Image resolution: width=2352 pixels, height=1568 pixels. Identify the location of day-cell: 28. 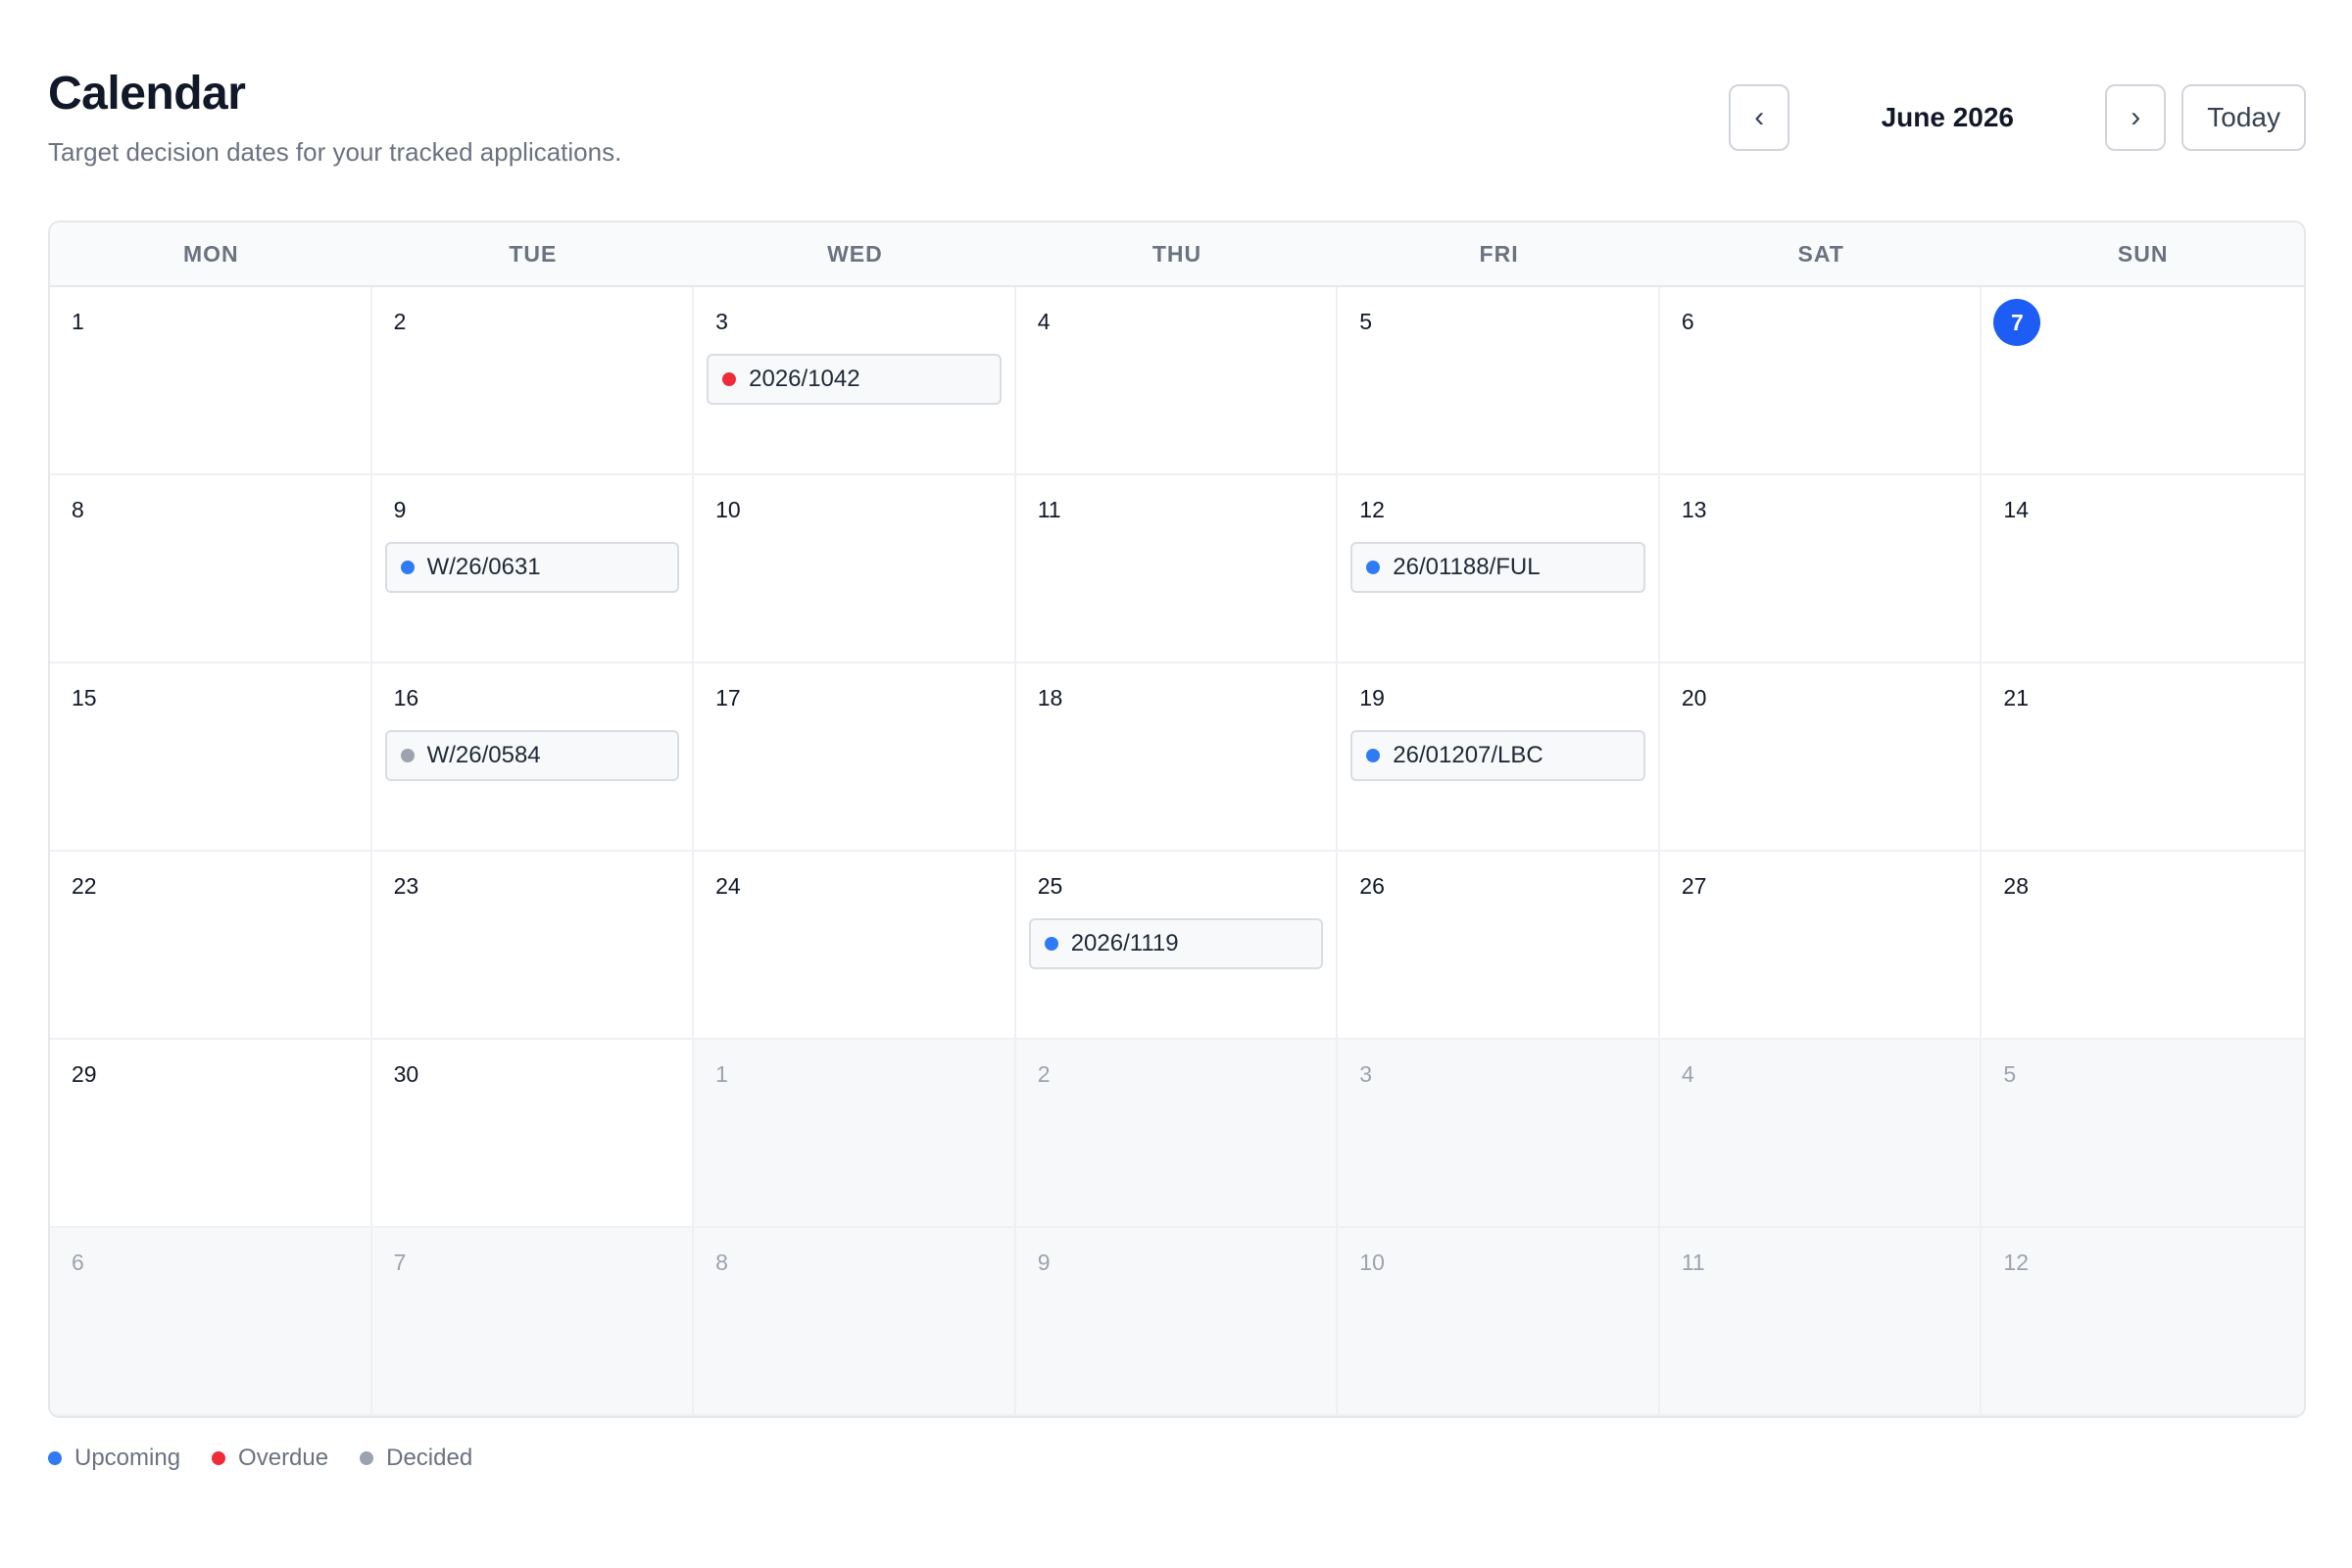
(2143, 946).